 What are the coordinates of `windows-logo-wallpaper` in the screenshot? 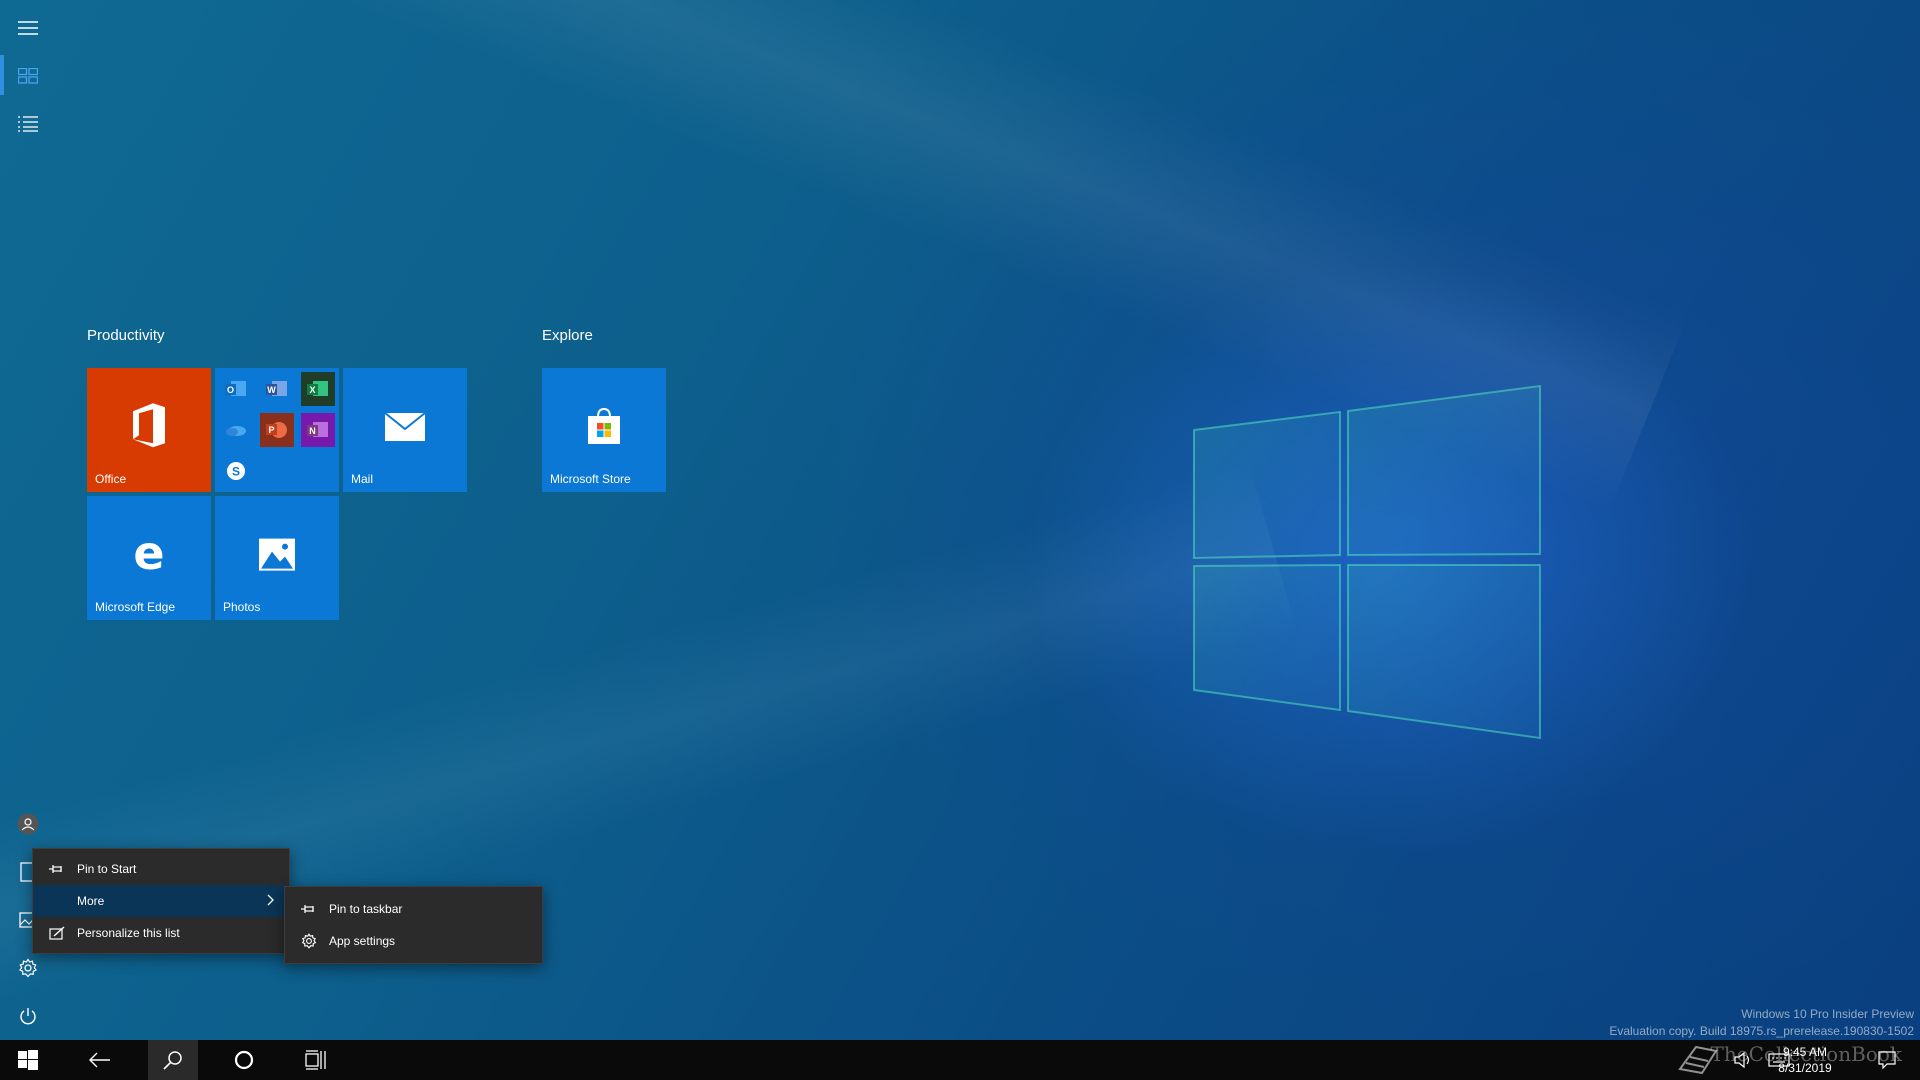 It's located at (1367, 562).